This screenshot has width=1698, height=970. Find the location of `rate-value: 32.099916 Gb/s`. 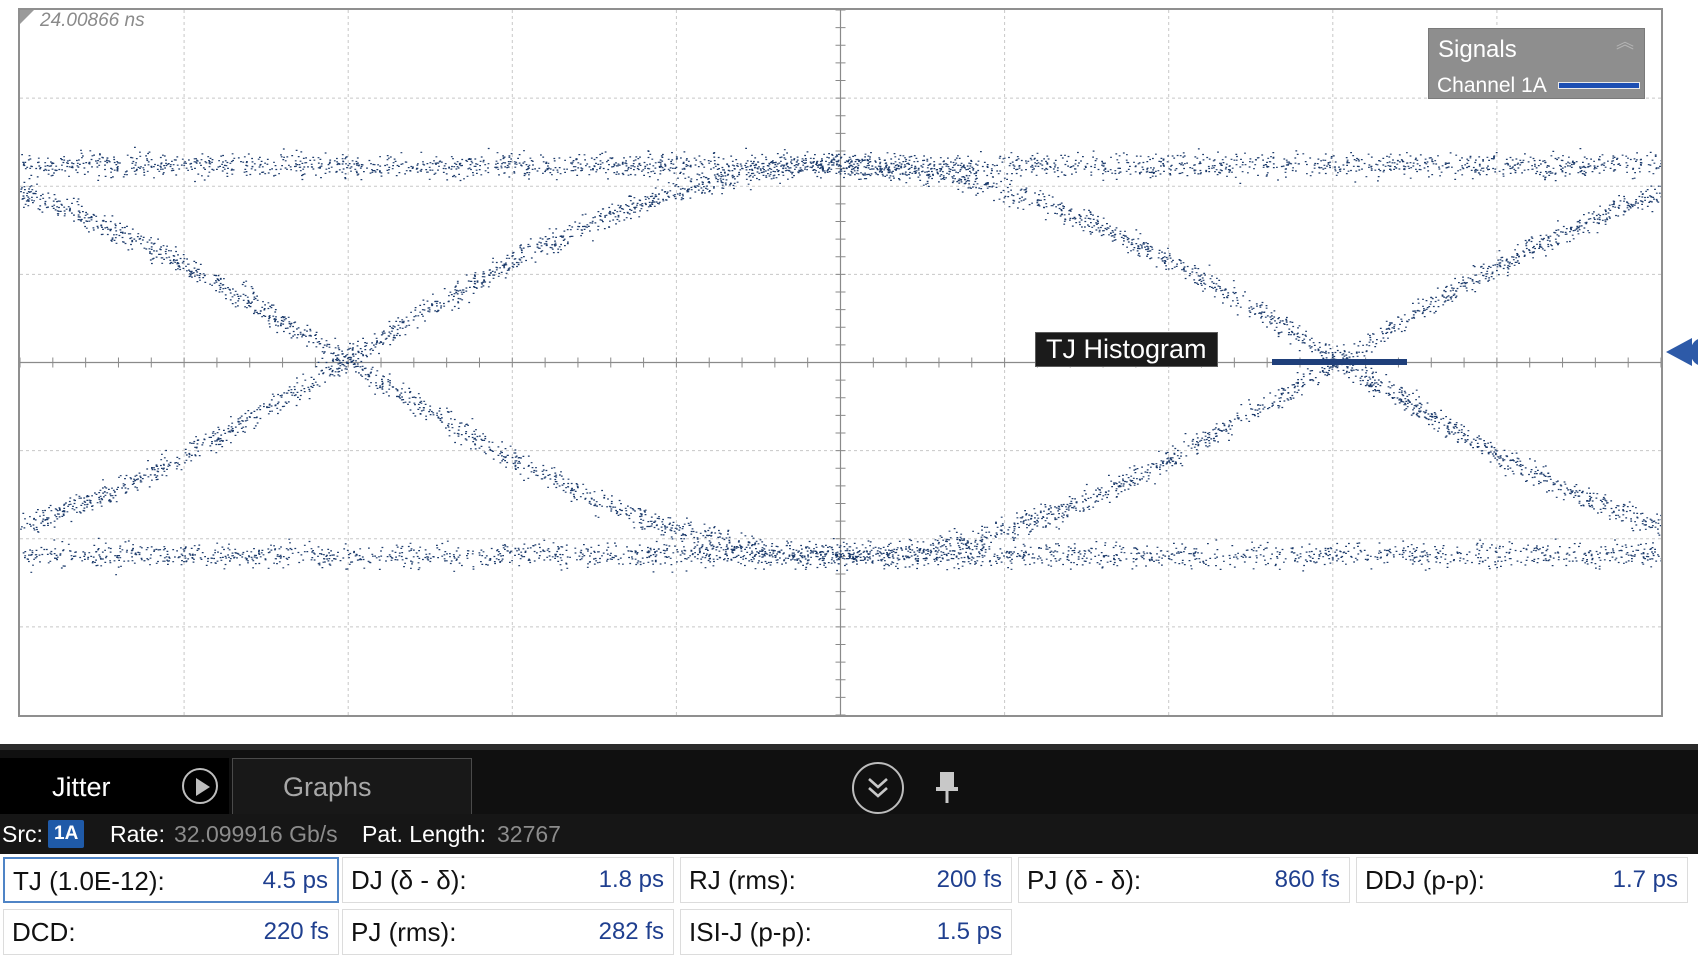

rate-value: 32.099916 Gb/s is located at coordinates (256, 834).